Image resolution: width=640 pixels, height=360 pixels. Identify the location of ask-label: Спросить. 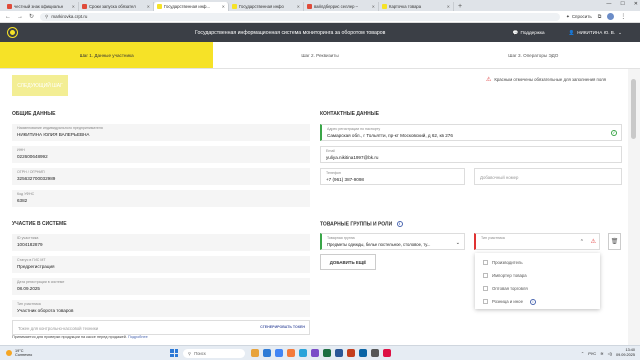
(581, 16).